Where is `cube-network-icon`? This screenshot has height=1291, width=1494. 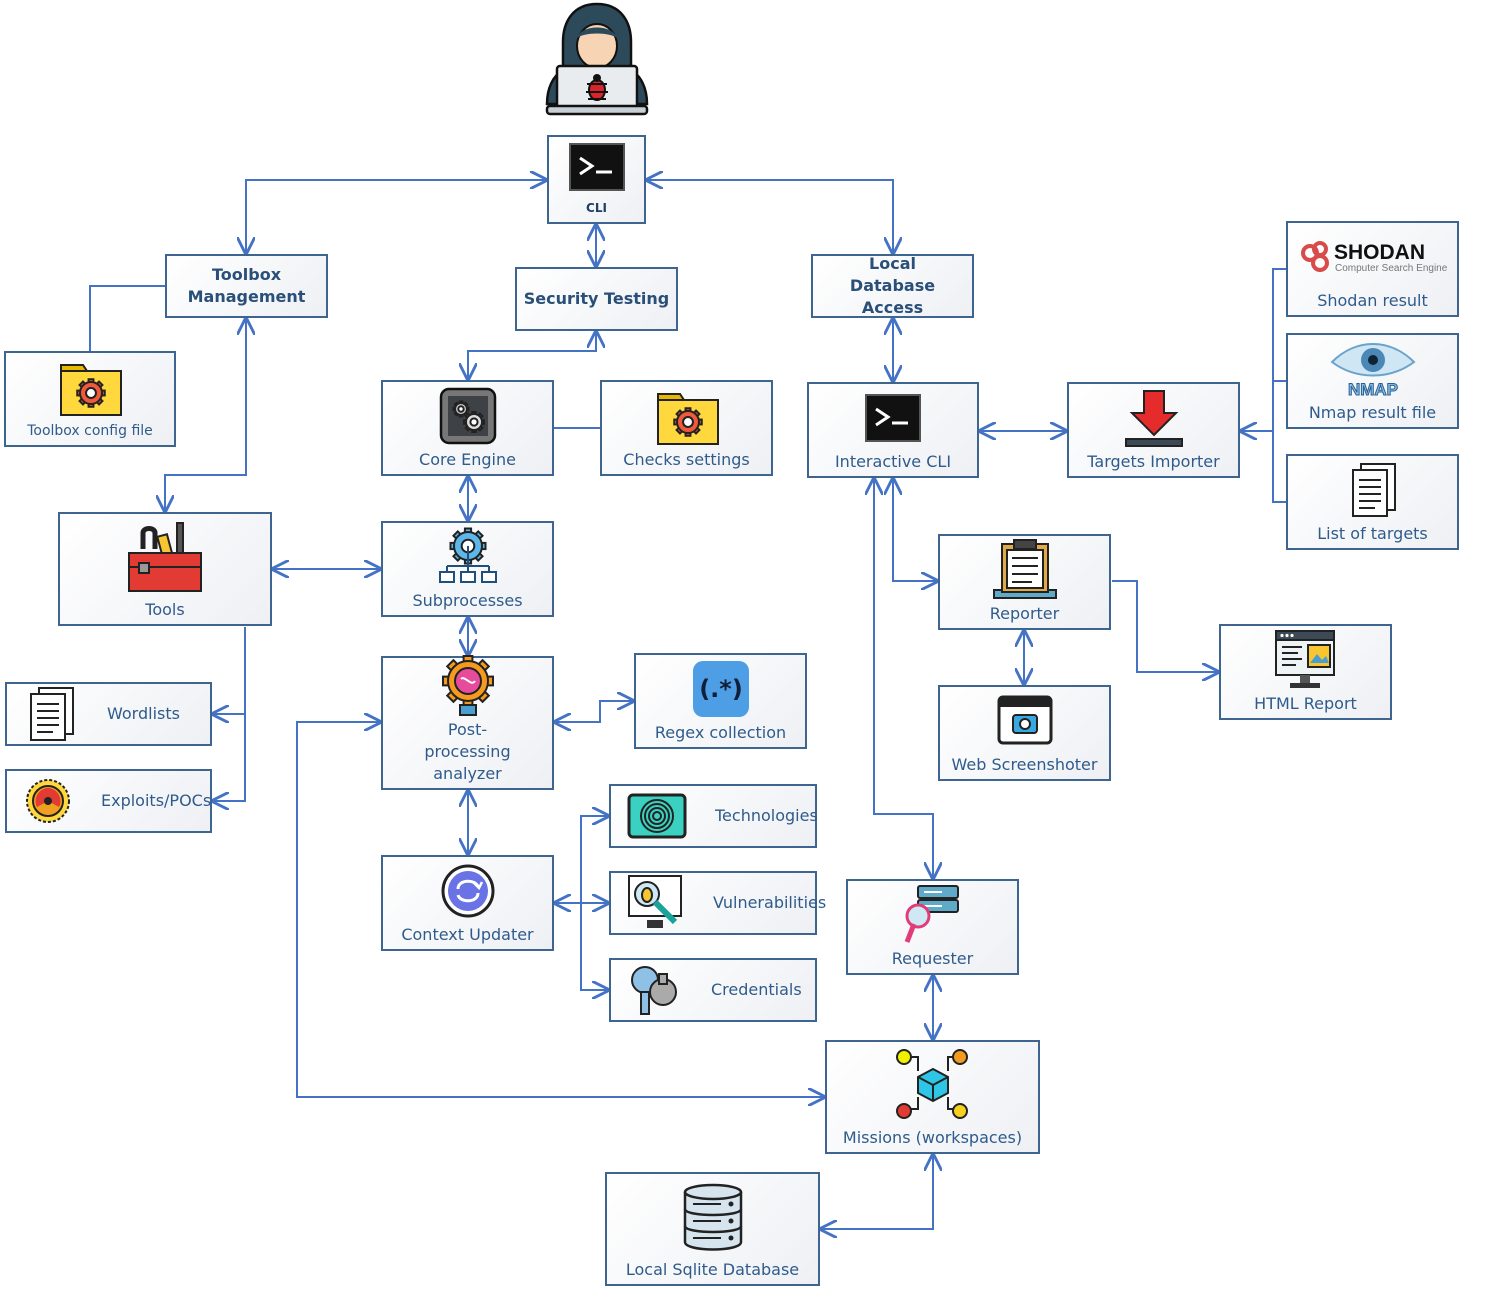 cube-network-icon is located at coordinates (933, 1084).